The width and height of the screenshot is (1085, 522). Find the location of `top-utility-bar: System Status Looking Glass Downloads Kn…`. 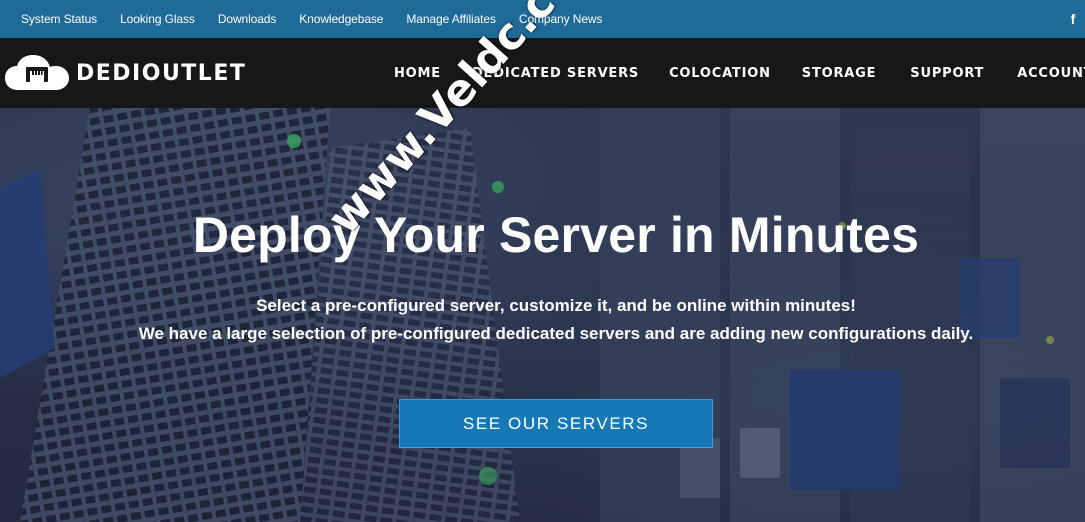

top-utility-bar: System Status Looking Glass Downloads Kn… is located at coordinates (542, 19).